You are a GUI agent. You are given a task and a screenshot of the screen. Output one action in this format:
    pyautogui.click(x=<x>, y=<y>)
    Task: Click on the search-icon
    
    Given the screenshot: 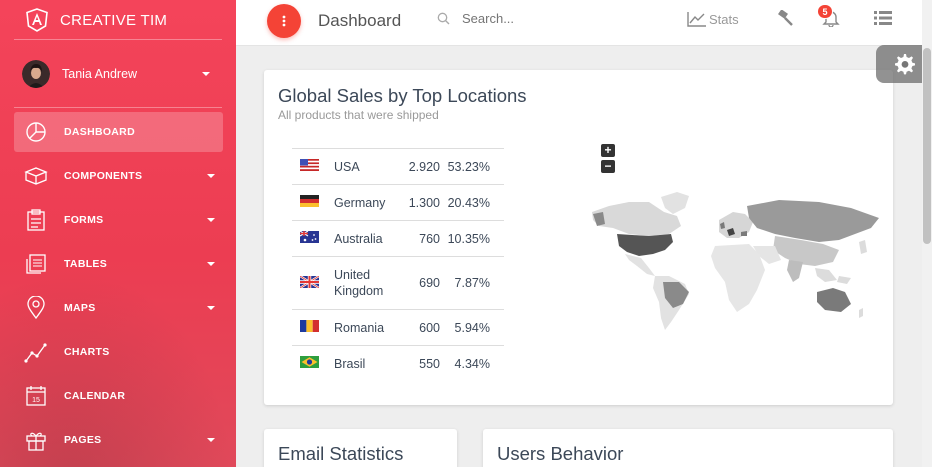 What is the action you would take?
    pyautogui.click(x=443, y=18)
    